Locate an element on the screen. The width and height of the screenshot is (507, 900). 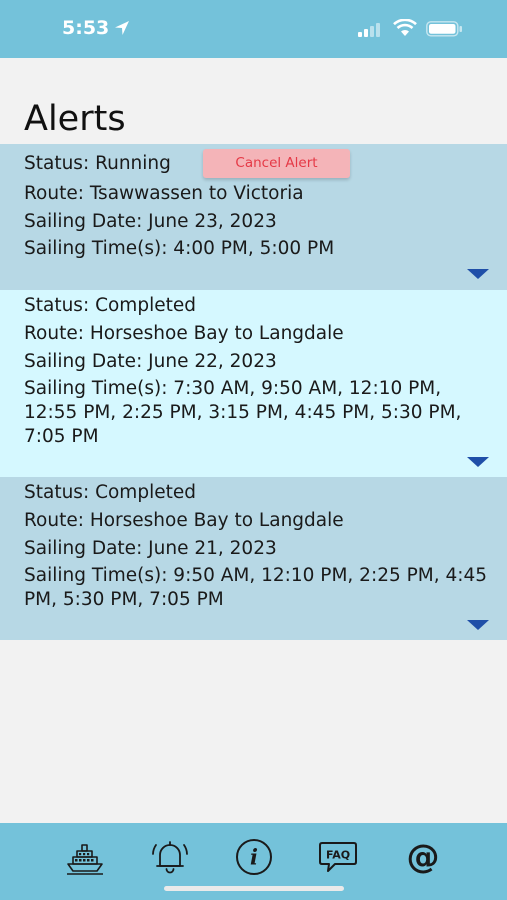
info-glyph: i is located at coordinates (254, 857).